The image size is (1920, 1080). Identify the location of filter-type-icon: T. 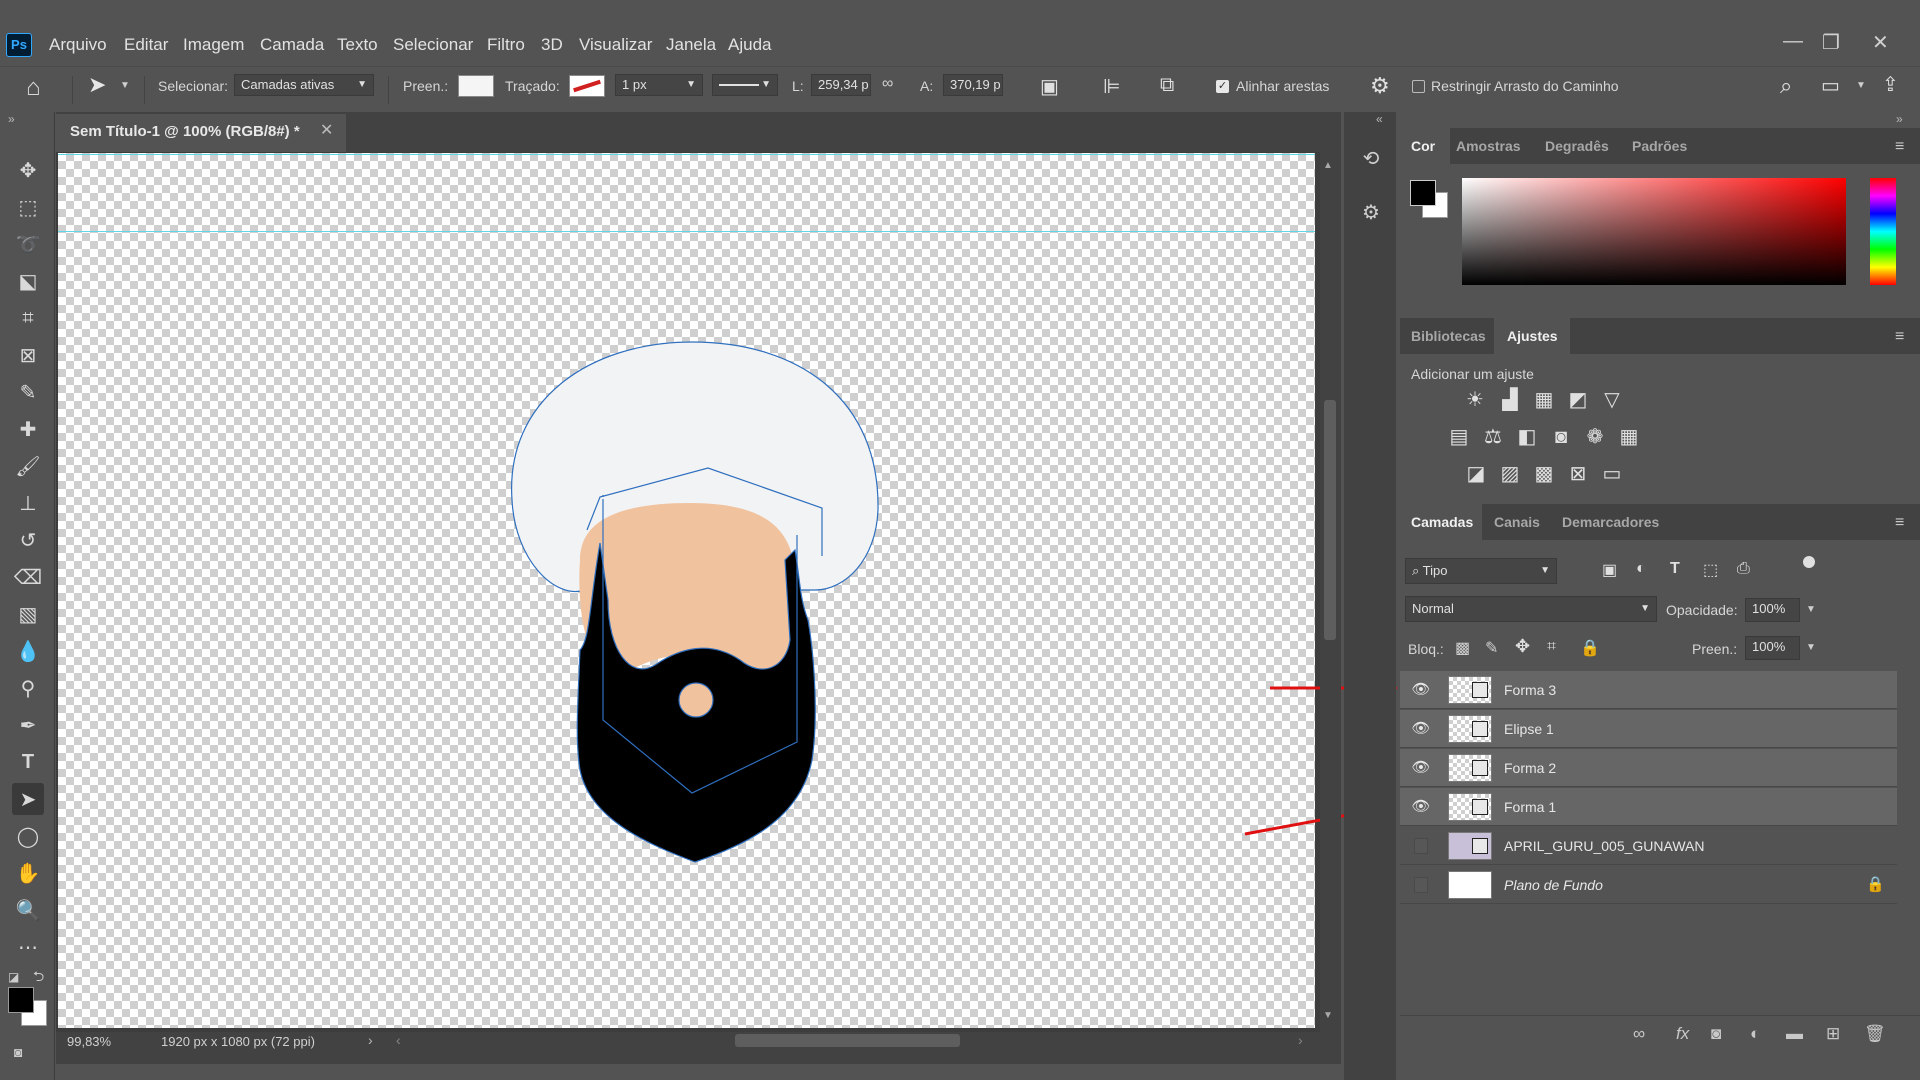
(1675, 569).